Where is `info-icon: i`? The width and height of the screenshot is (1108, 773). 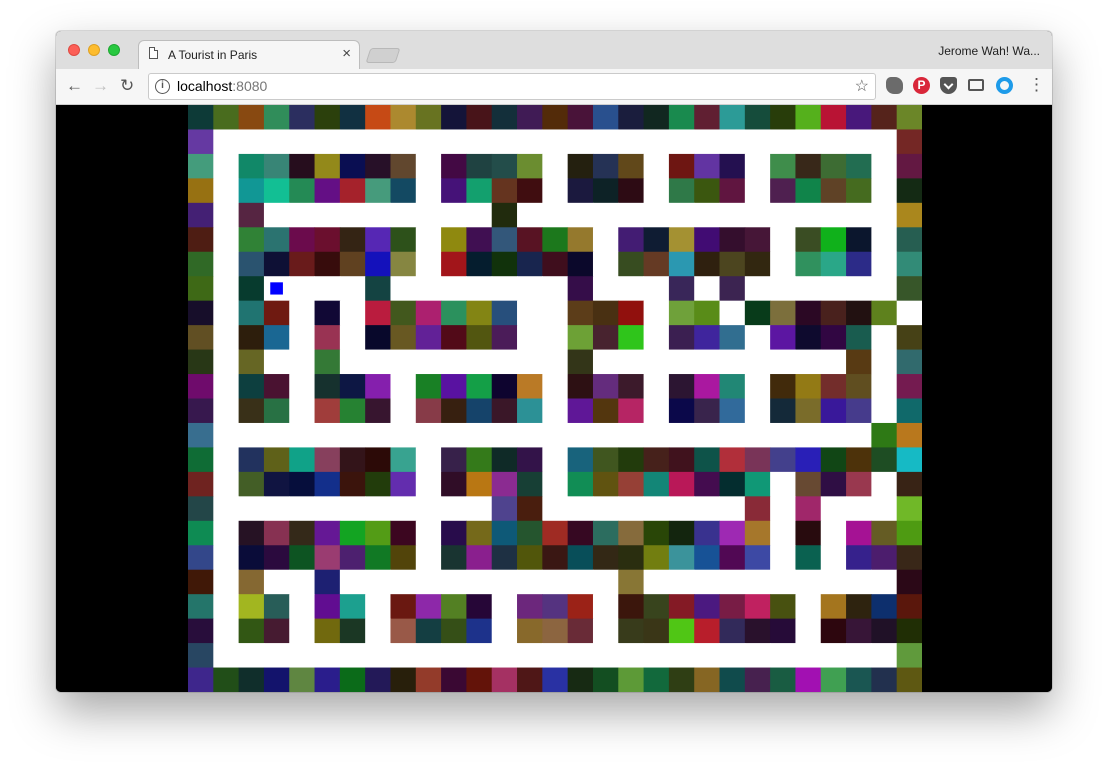 info-icon: i is located at coordinates (162, 86).